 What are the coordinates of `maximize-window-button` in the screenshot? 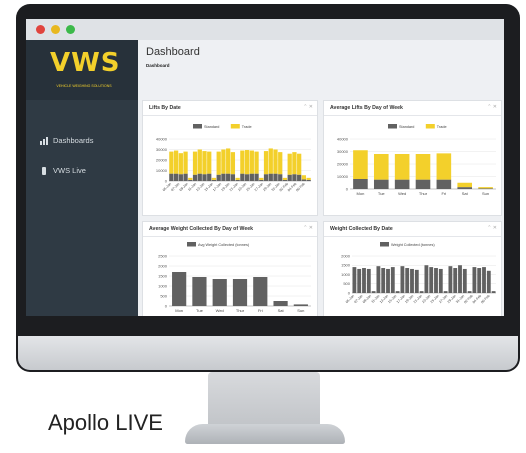 It's located at (70, 29).